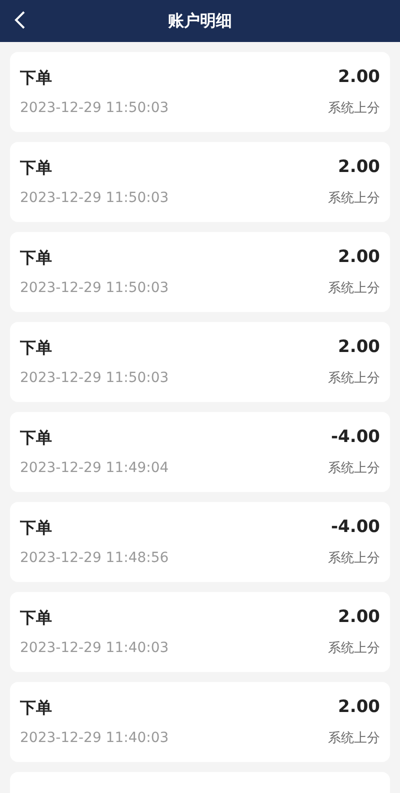 This screenshot has height=793, width=400. Describe the element at coordinates (200, 20) in the screenshot. I see `page-title: 账户明细` at that location.